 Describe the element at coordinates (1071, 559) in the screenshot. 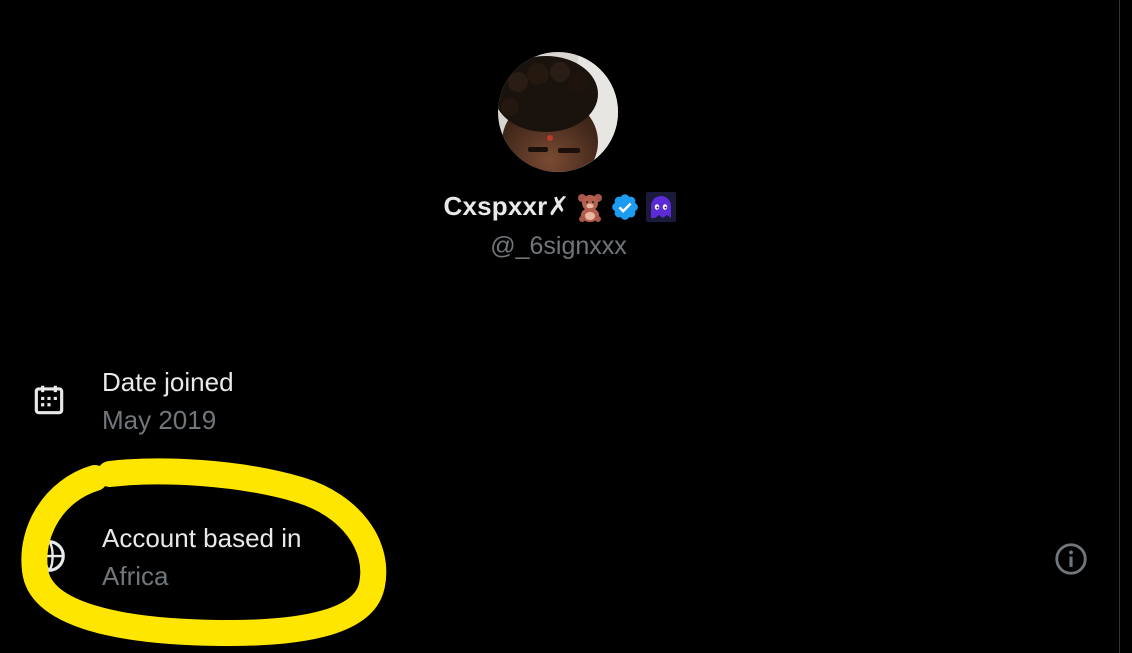

I see `info-icon` at that location.